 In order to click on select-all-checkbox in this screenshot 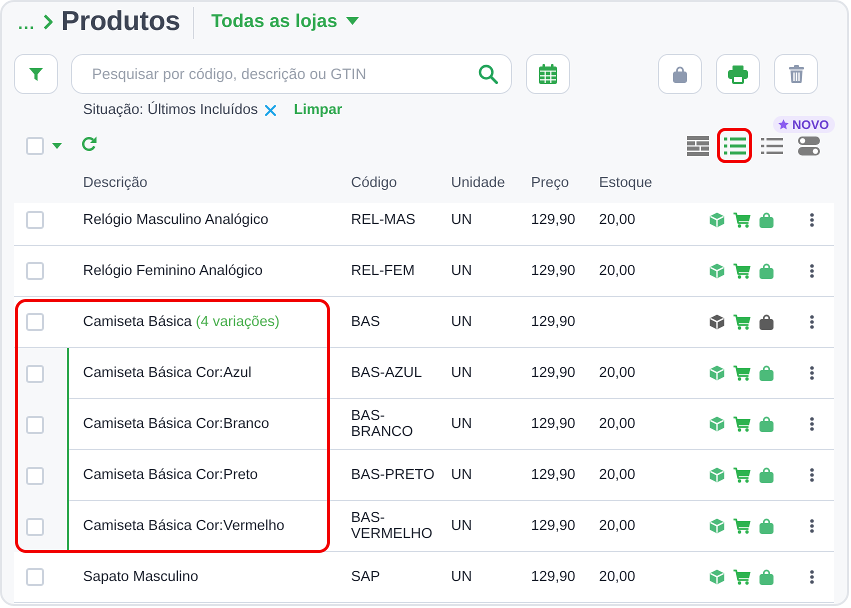, I will do `click(35, 145)`.